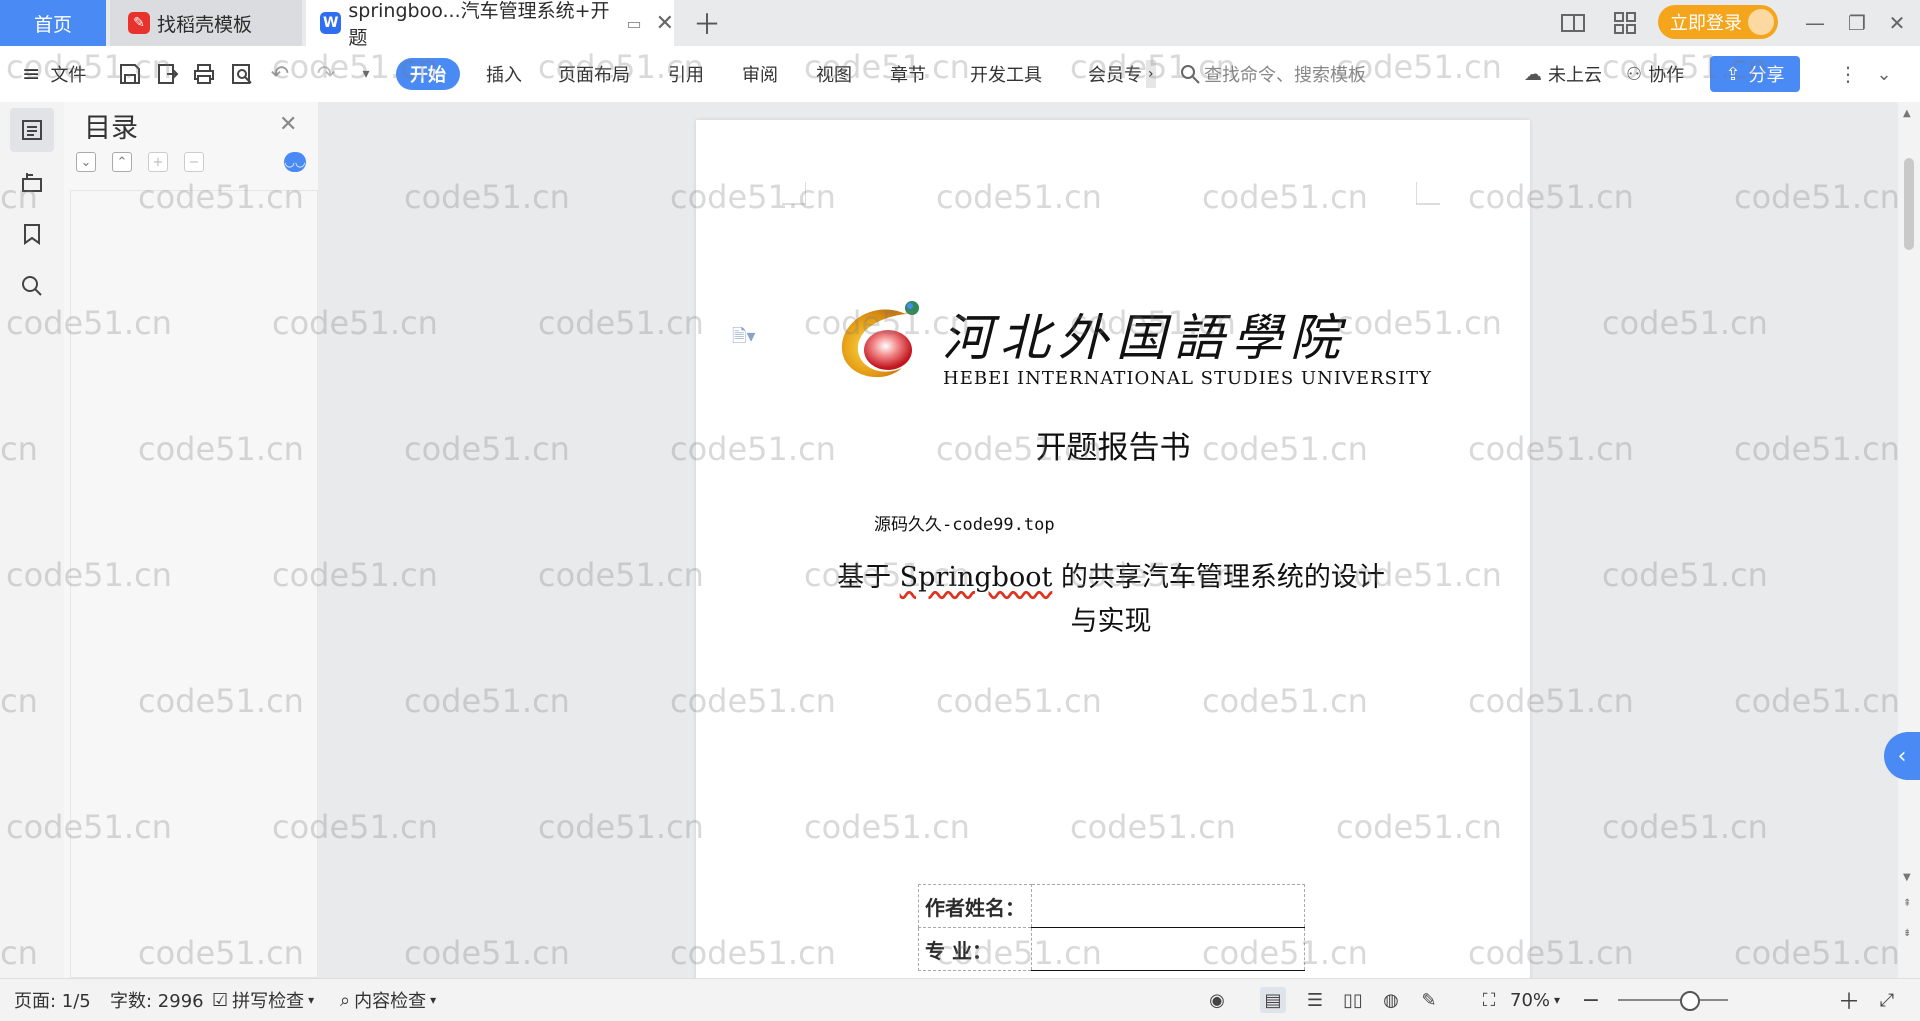  What do you see at coordinates (1761, 22) in the screenshot?
I see `avatar` at bounding box center [1761, 22].